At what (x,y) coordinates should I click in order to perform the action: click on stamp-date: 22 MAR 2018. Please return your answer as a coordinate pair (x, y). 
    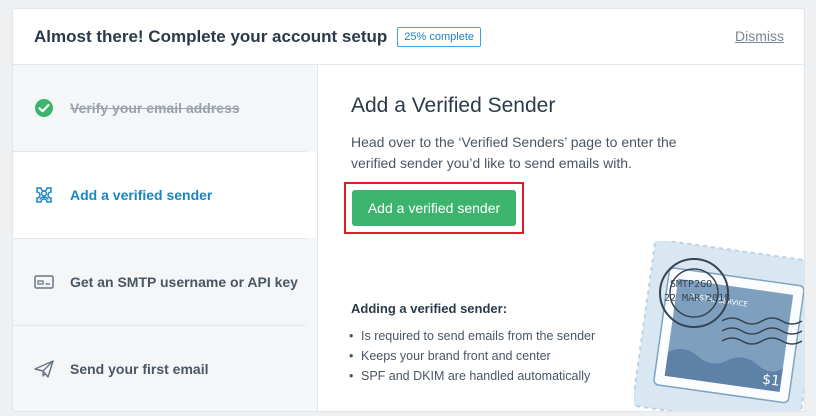
    Looking at the image, I should click on (697, 298).